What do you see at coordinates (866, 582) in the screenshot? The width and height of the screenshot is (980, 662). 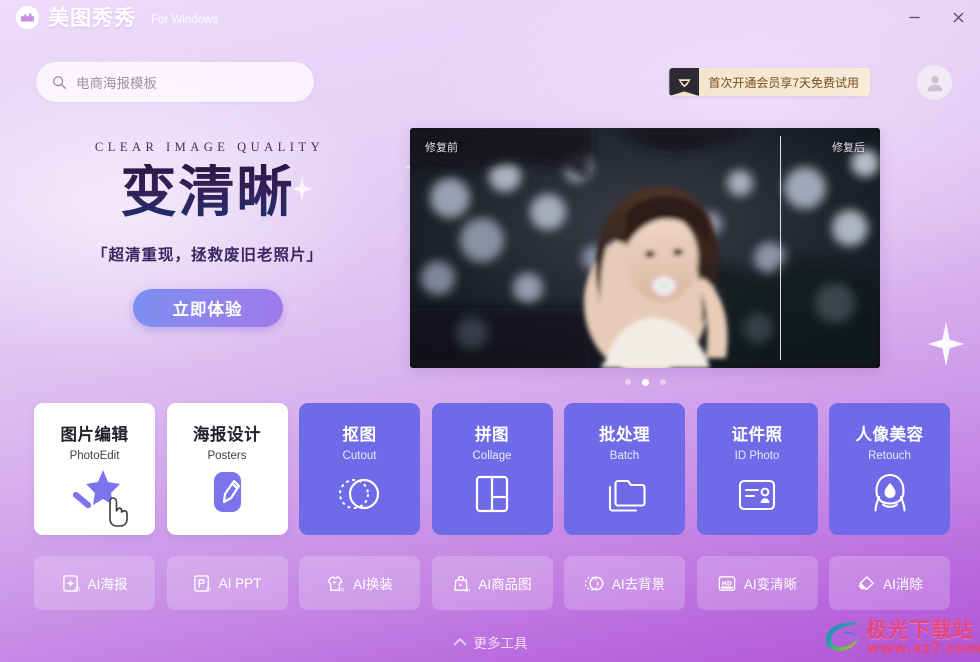 I see `ai-eraser-icon` at bounding box center [866, 582].